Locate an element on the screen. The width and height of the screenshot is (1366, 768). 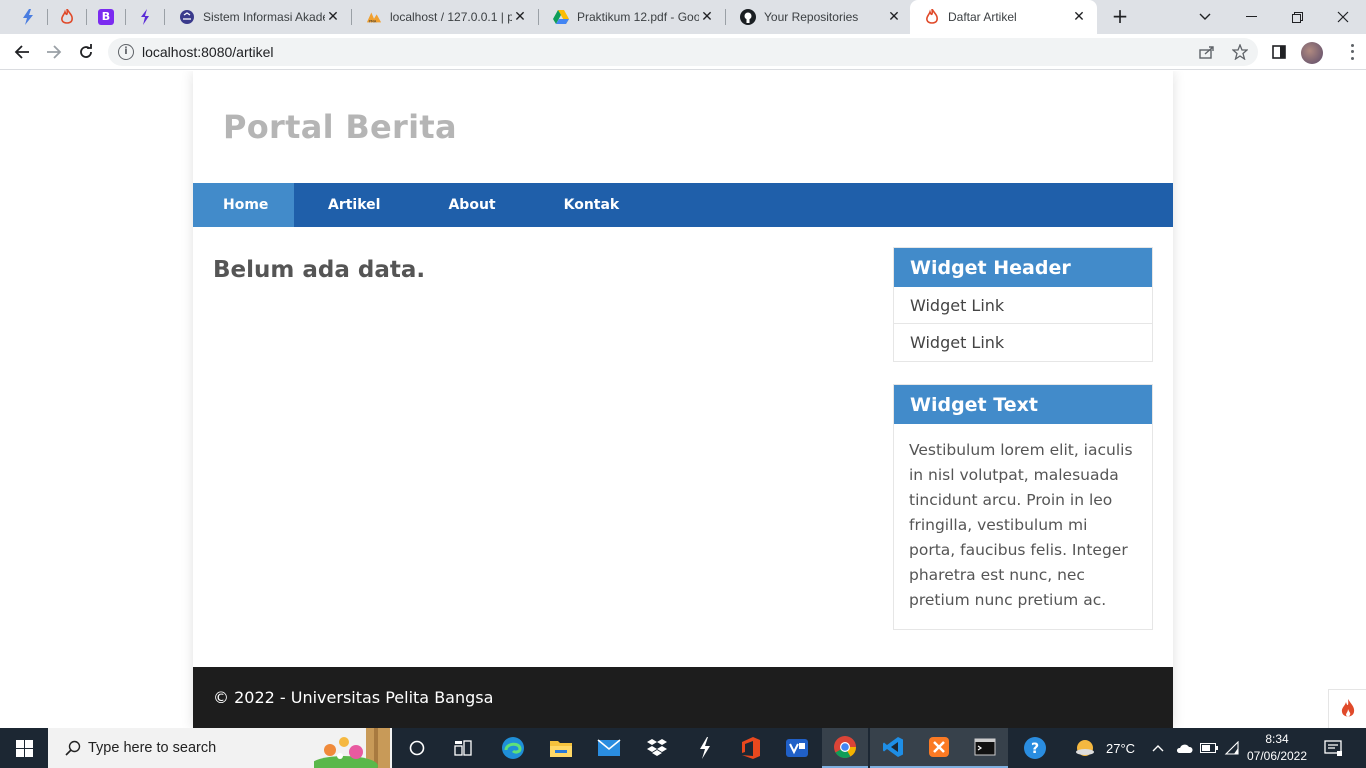
reload-icon is located at coordinates (86, 51).